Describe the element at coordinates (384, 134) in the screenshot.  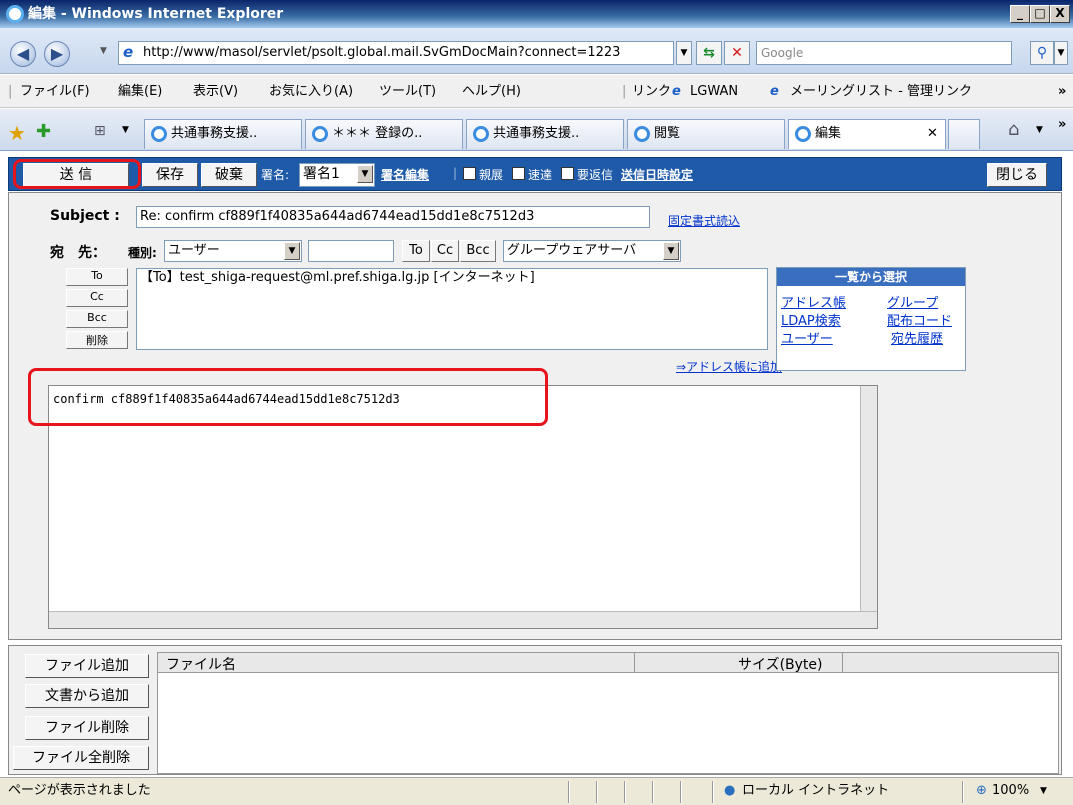
I see `tab-registration: ＊＊＊ 登録の..` at that location.